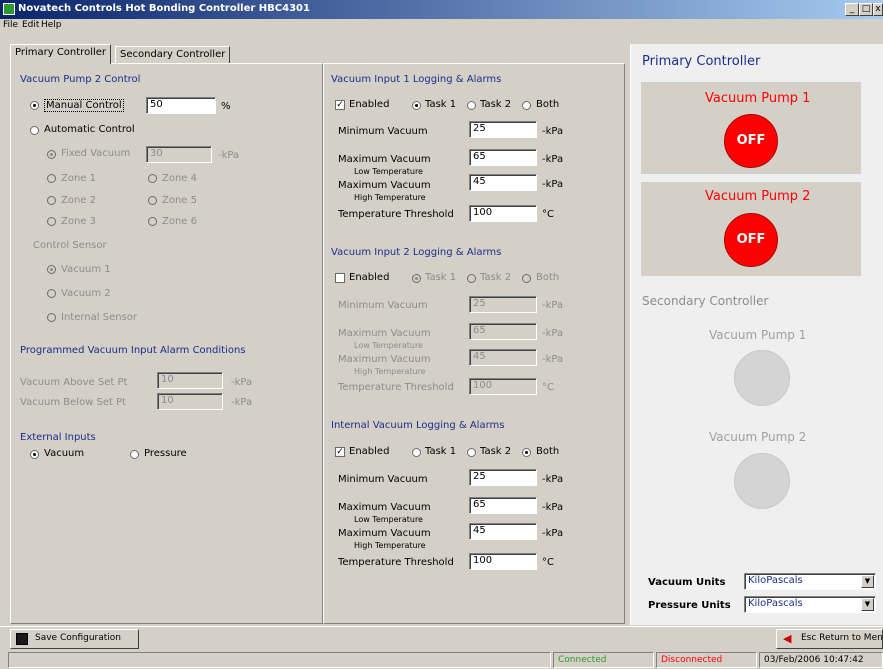 The image size is (883, 669). What do you see at coordinates (78, 178) in the screenshot?
I see `zone-1-label: Zone 1` at bounding box center [78, 178].